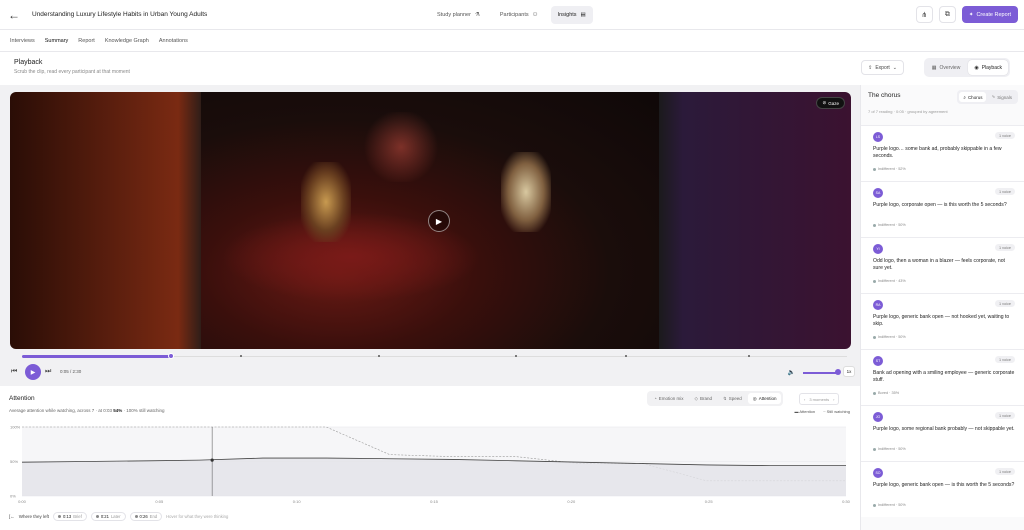 Image resolution: width=1024 pixels, height=530 pixels. Describe the element at coordinates (830, 103) in the screenshot. I see `gaze-toggle: ⊘ Gaze` at that location.